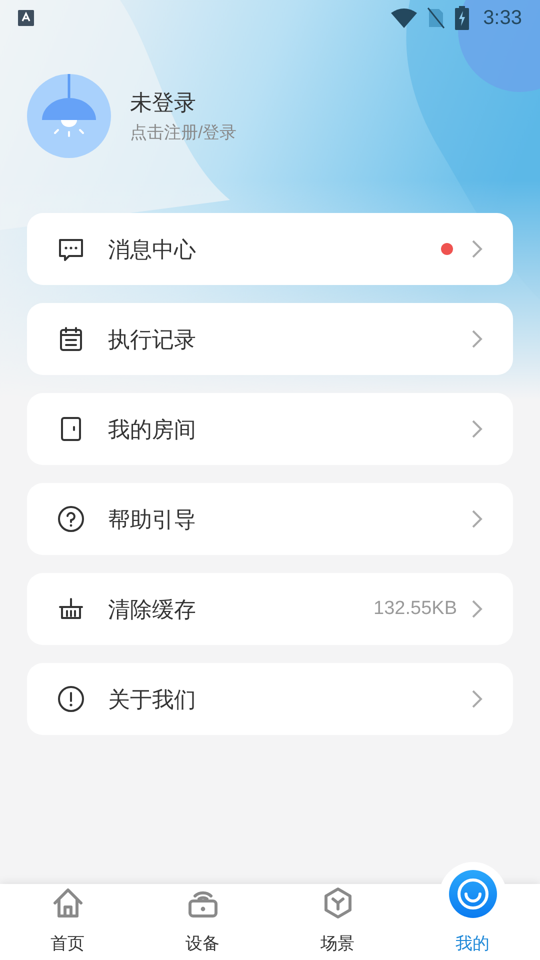 Image resolution: width=540 pixels, height=960 pixels. What do you see at coordinates (71, 699) in the screenshot?
I see `info-icon` at bounding box center [71, 699].